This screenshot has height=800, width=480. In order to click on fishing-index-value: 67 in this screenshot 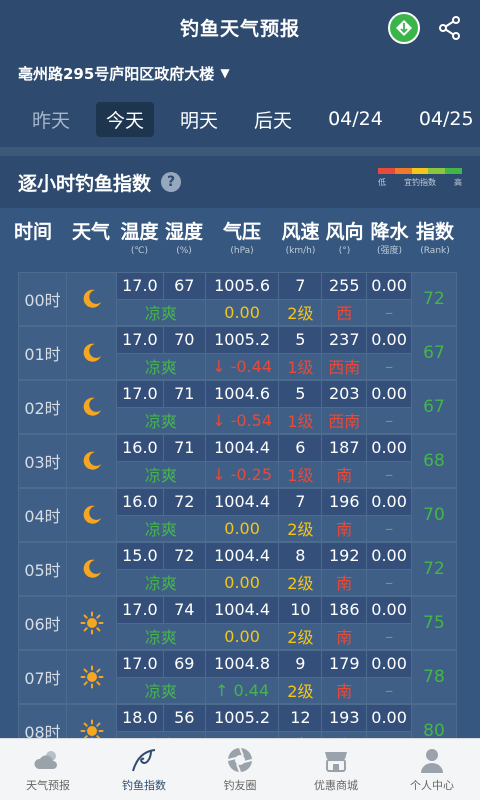, I will do `click(434, 407)`.